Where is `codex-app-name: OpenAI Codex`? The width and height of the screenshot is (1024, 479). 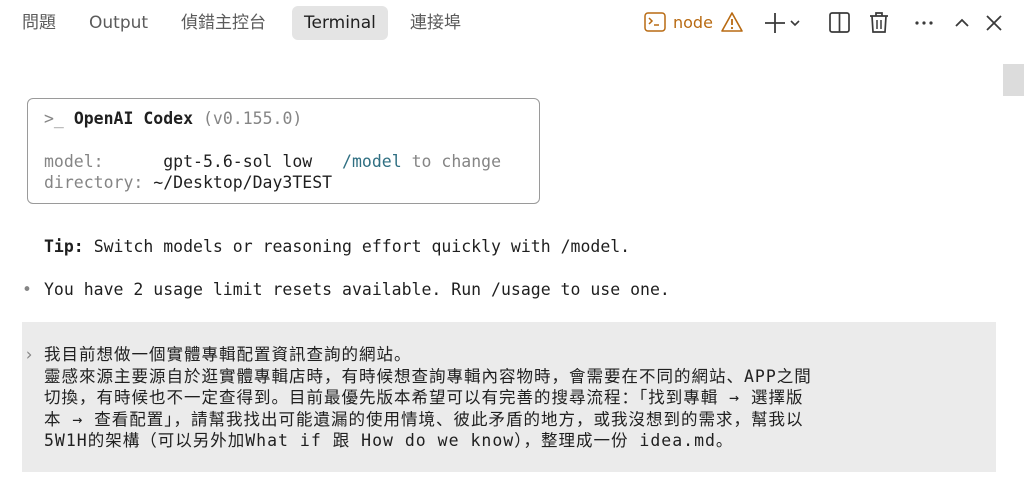
codex-app-name: OpenAI Codex is located at coordinates (133, 118).